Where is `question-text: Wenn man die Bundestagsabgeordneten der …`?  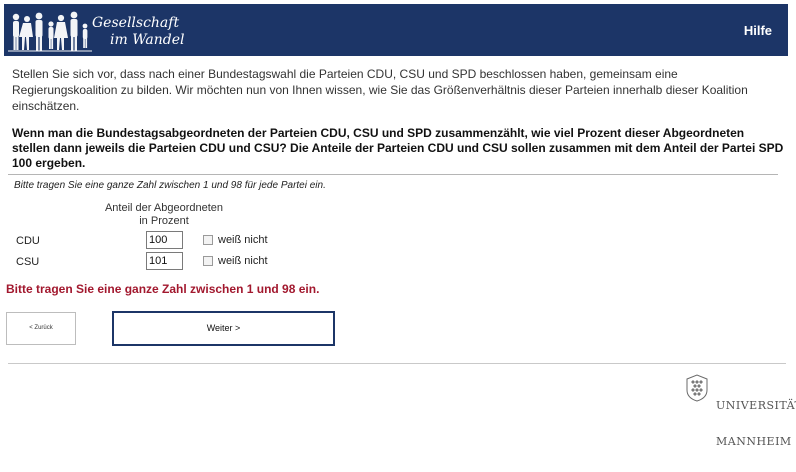
question-text: Wenn man die Bundestagsabgeordneten der … is located at coordinates (398, 148).